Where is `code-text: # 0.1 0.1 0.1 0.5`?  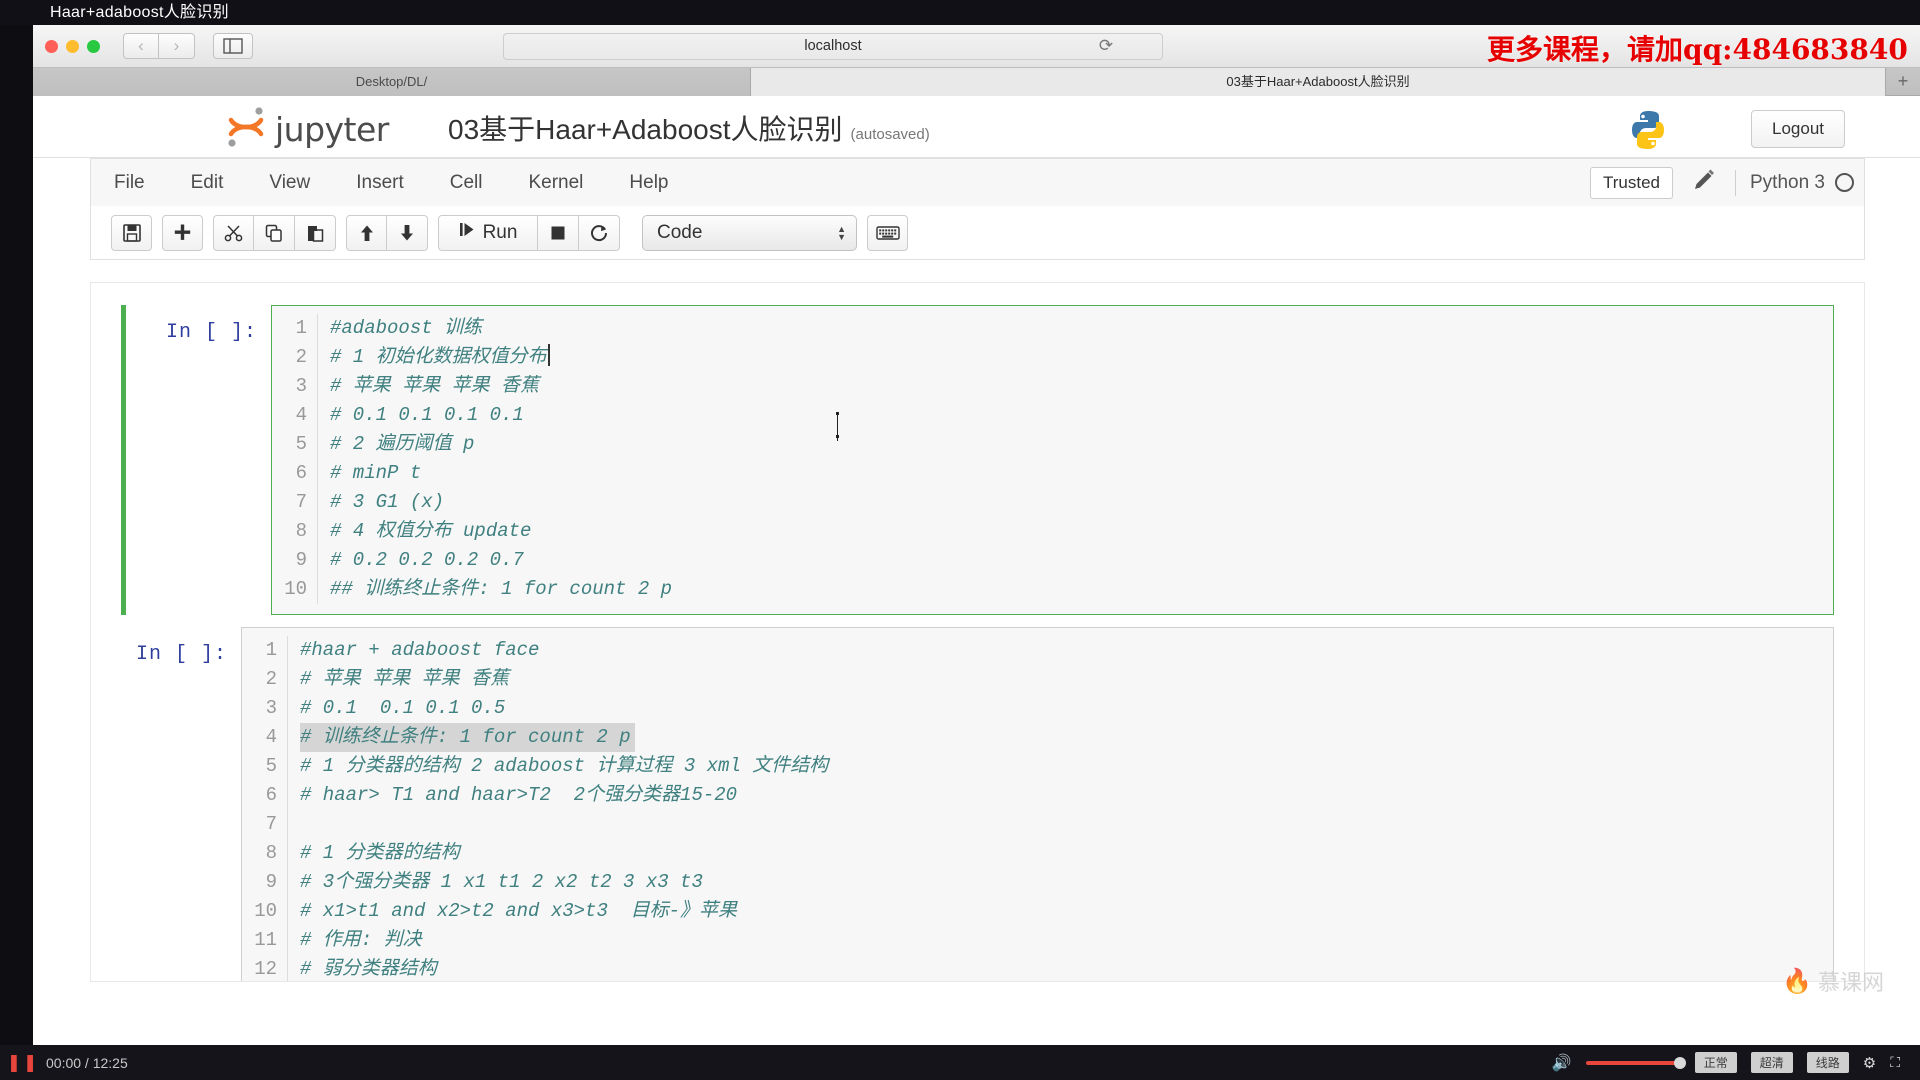
code-text: # 0.1 0.1 0.1 0.5 is located at coordinates (403, 708).